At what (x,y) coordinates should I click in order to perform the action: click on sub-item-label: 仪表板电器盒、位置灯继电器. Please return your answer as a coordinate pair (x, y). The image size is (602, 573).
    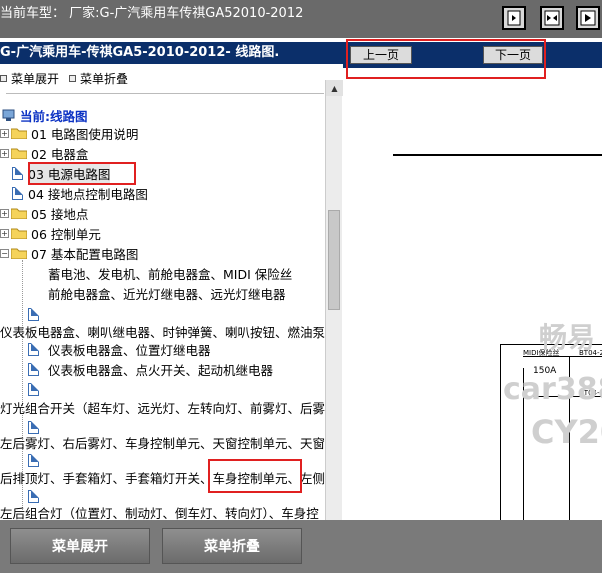
    Looking at the image, I should click on (129, 350).